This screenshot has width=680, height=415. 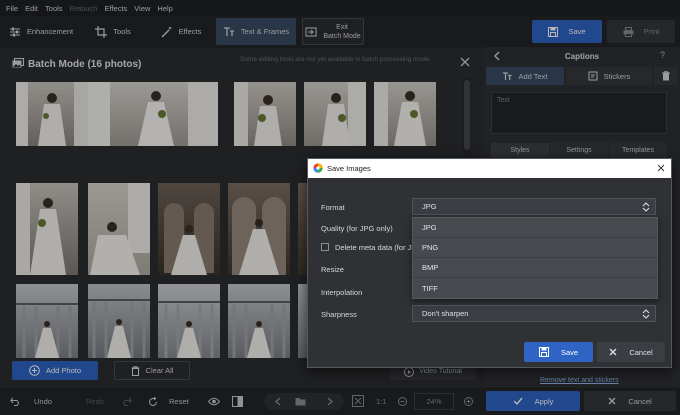 What do you see at coordinates (543, 352) in the screenshot?
I see `floppy-disk-icon` at bounding box center [543, 352].